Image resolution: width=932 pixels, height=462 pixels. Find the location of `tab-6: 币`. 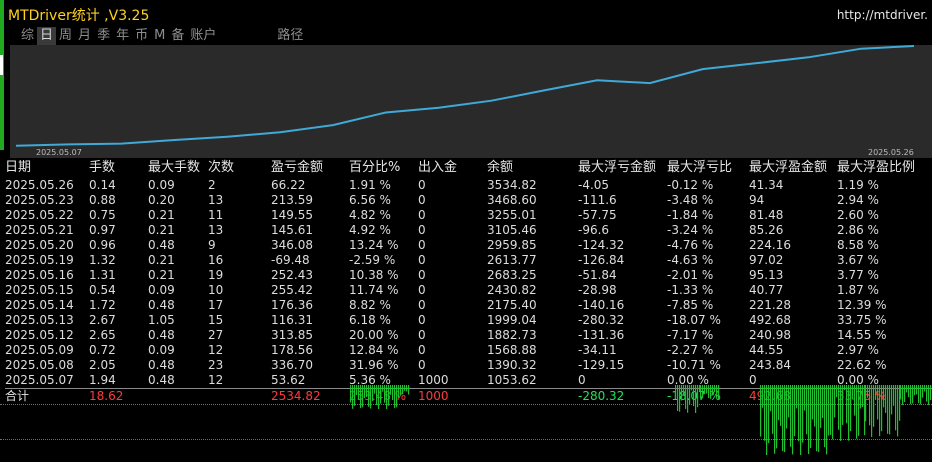

tab-6: 币 is located at coordinates (141, 36).